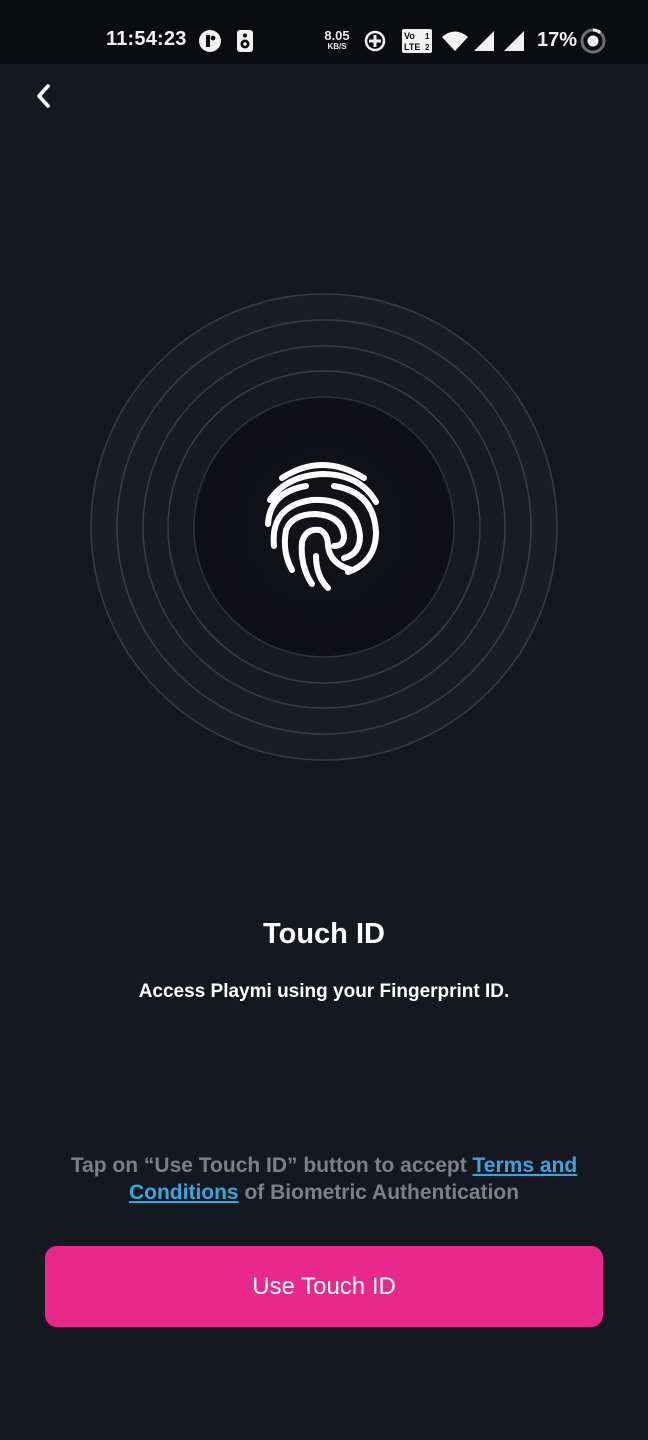 This screenshot has width=648, height=1440. I want to click on ring-core, so click(324, 527).